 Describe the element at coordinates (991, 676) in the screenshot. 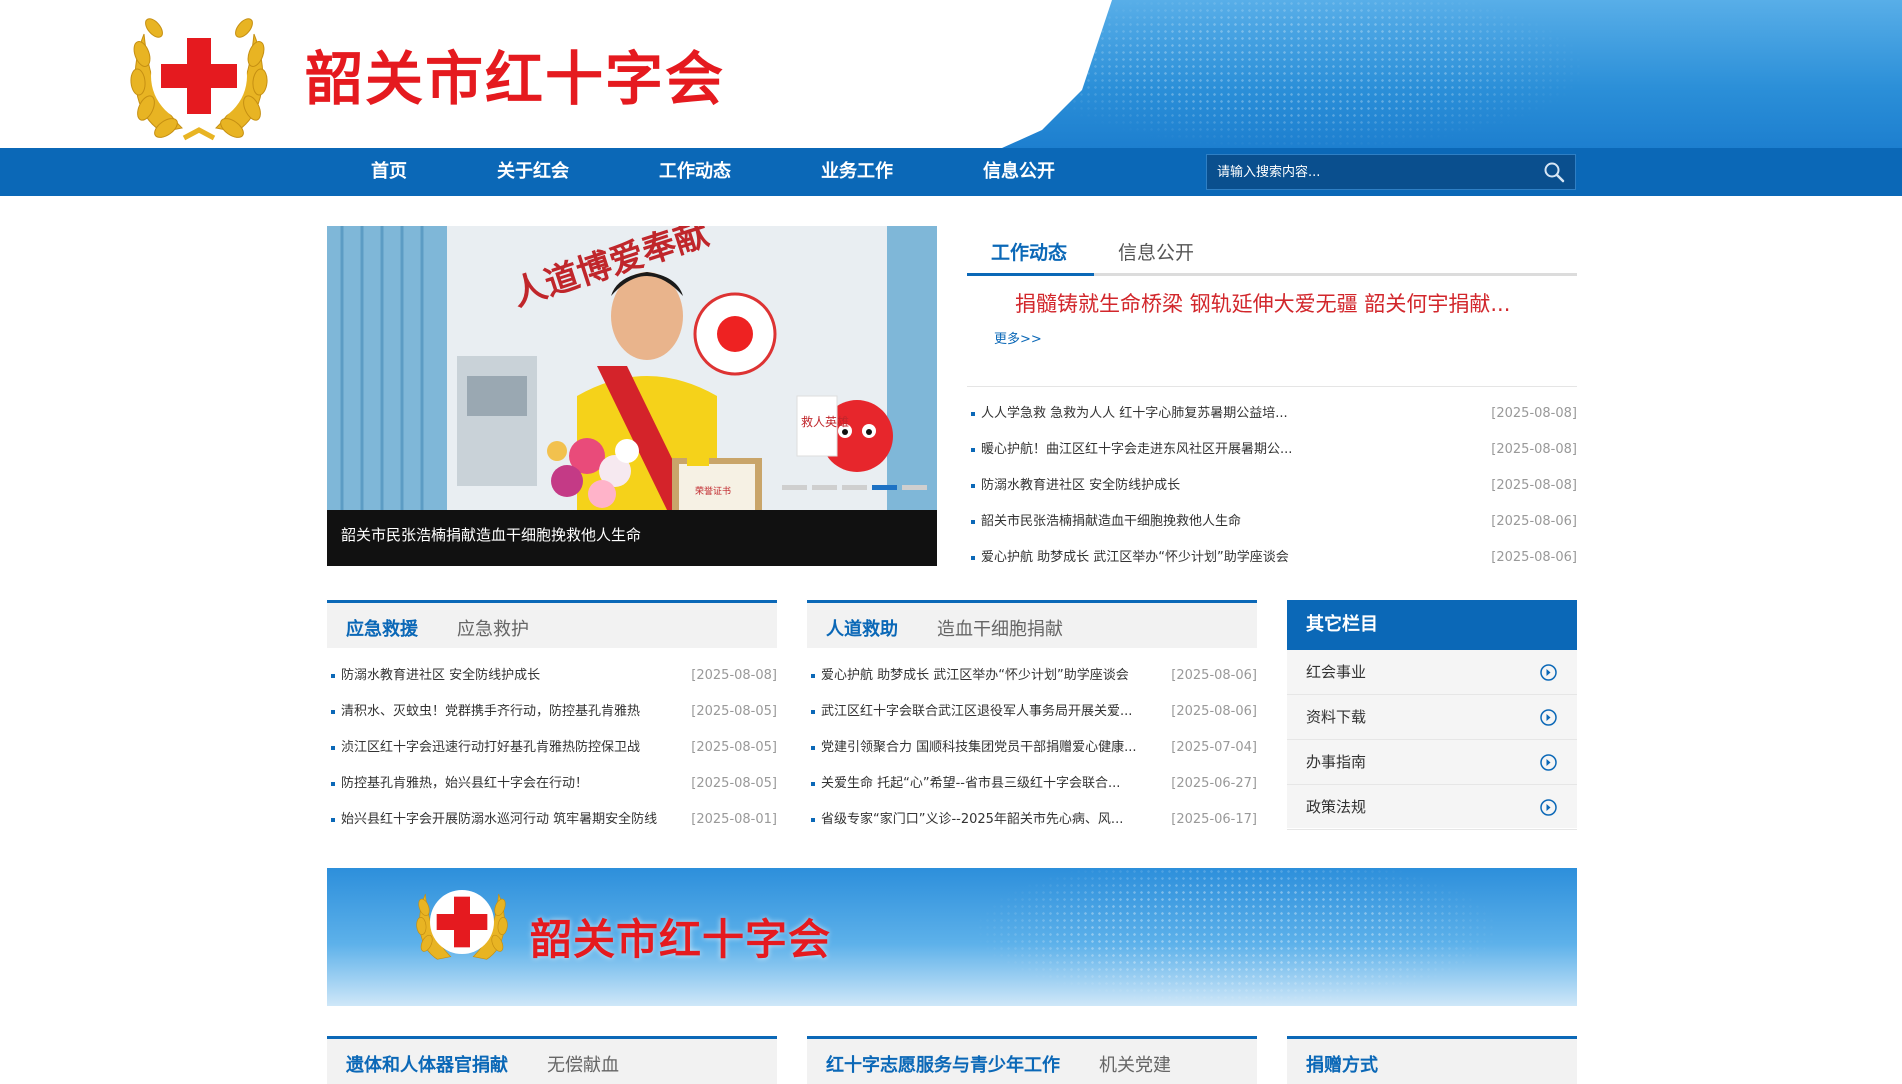

I see `item-title: 爱心护航 助梦成长 武江区举办“怀少计划”助学座谈会` at that location.